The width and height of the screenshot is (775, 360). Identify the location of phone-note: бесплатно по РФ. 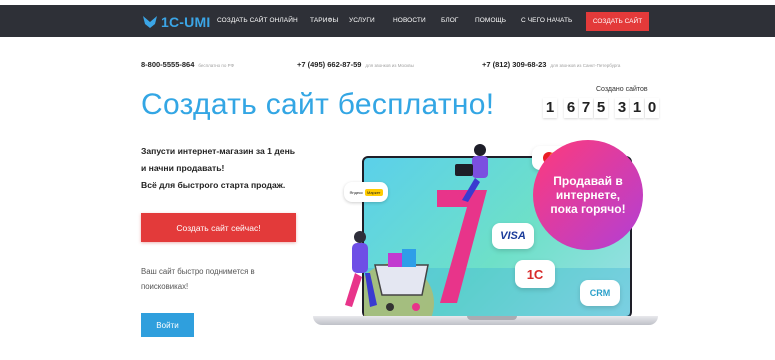
(216, 65).